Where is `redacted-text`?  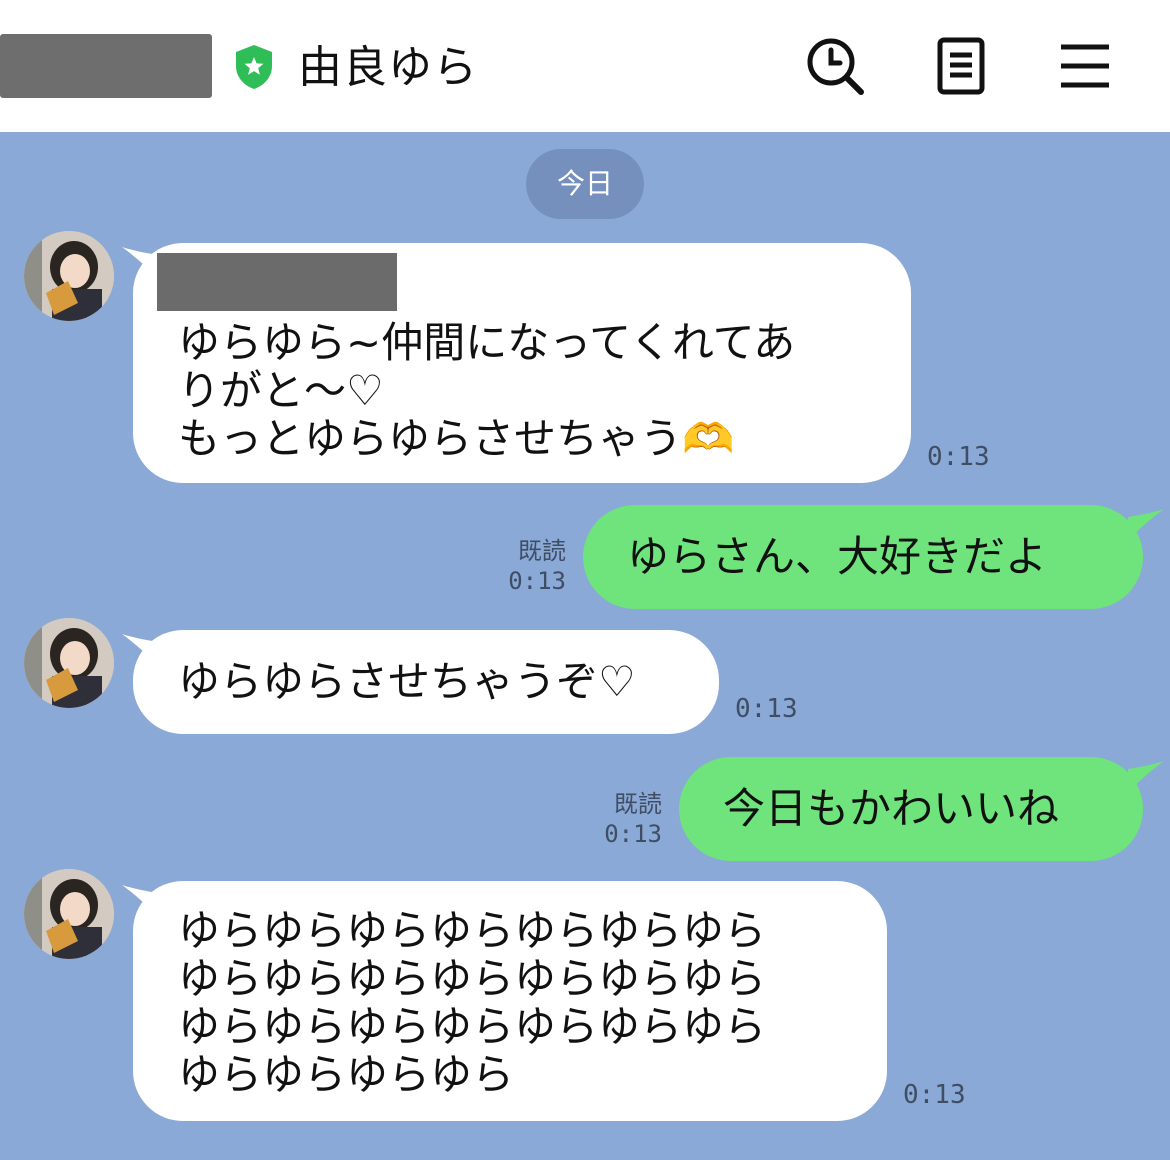
redacted-text is located at coordinates (277, 282).